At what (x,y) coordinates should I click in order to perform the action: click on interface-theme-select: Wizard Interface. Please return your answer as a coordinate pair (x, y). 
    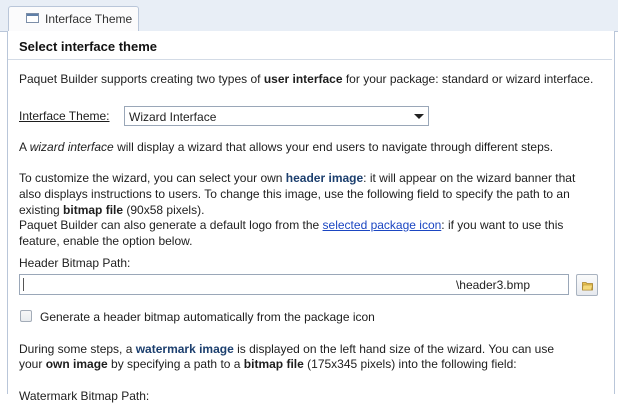
    Looking at the image, I should click on (276, 116).